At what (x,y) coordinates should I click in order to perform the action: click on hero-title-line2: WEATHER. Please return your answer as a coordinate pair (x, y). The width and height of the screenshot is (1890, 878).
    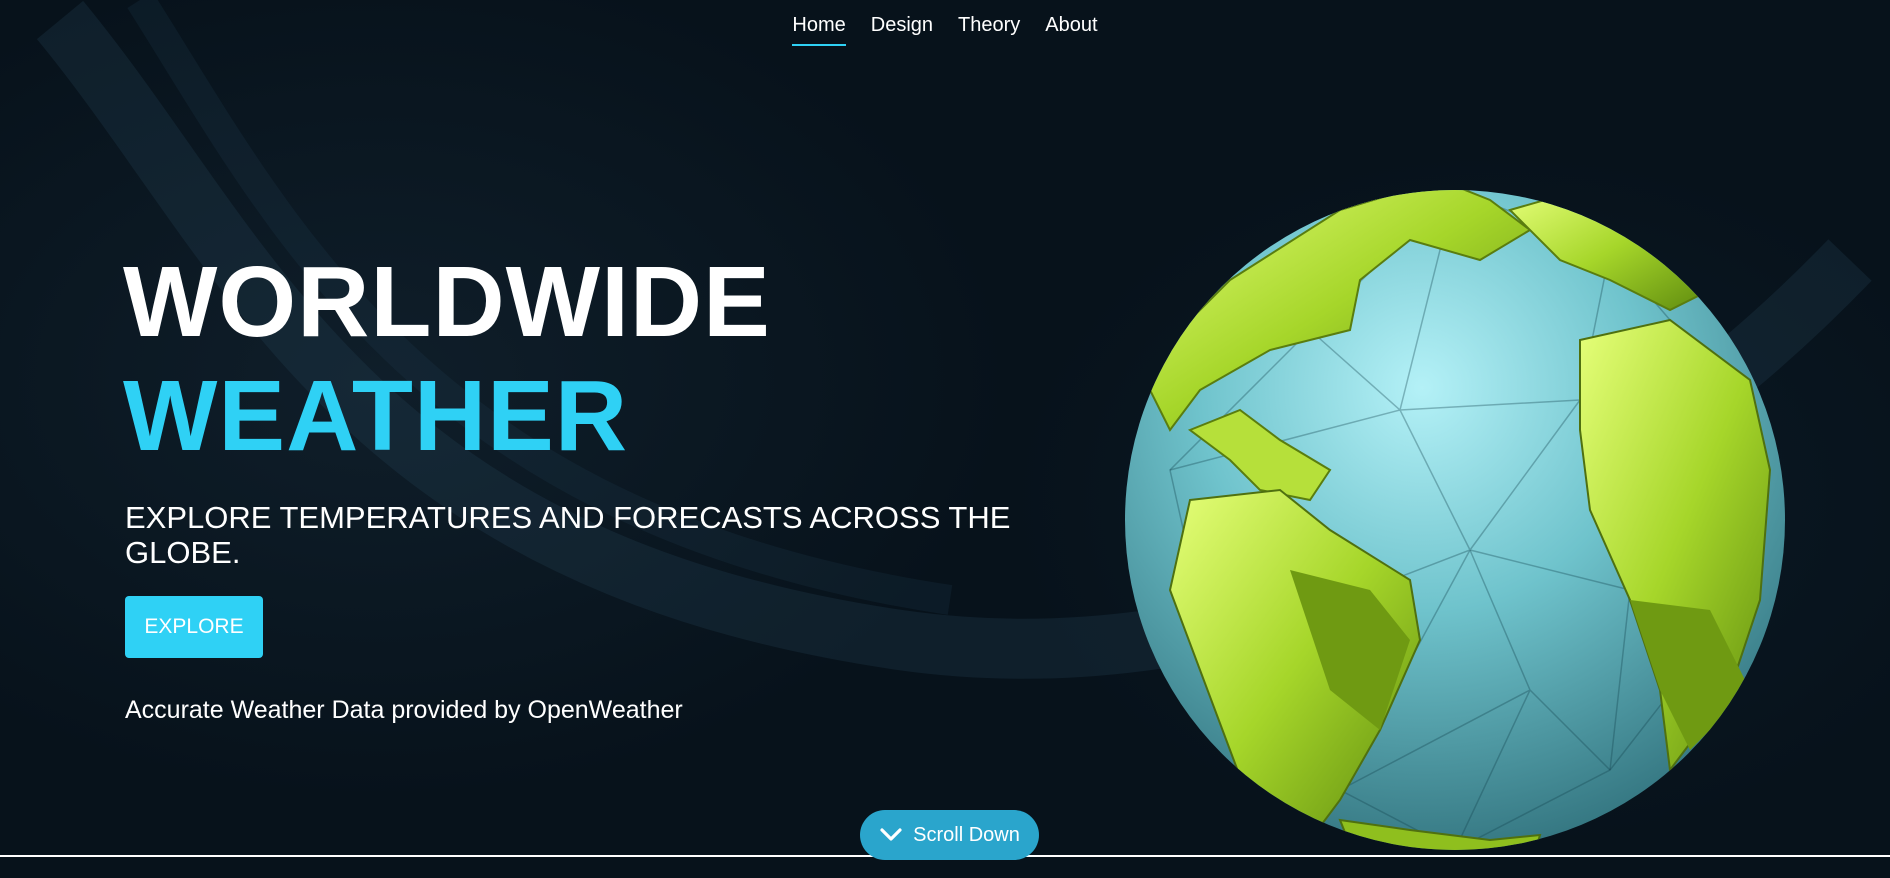
    Looking at the image, I should click on (376, 416).